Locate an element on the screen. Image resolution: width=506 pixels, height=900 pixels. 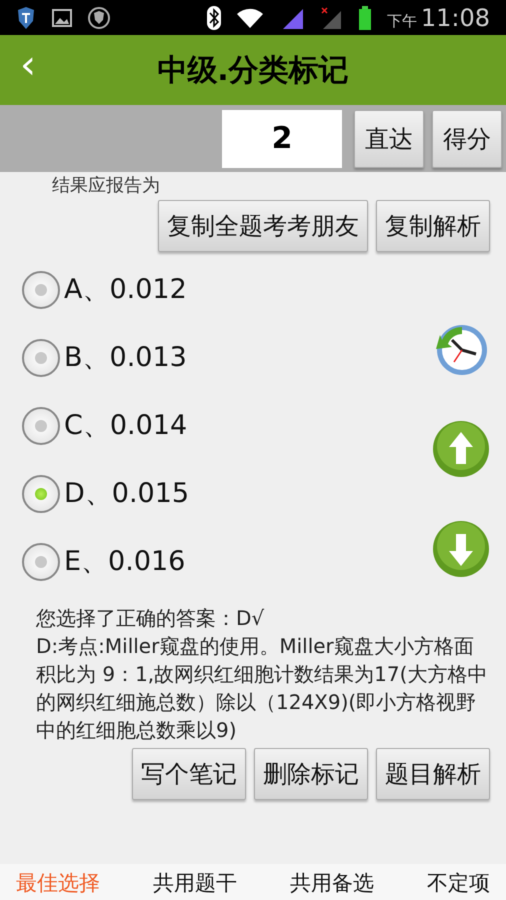
page-number-field: 2 is located at coordinates (282, 139).